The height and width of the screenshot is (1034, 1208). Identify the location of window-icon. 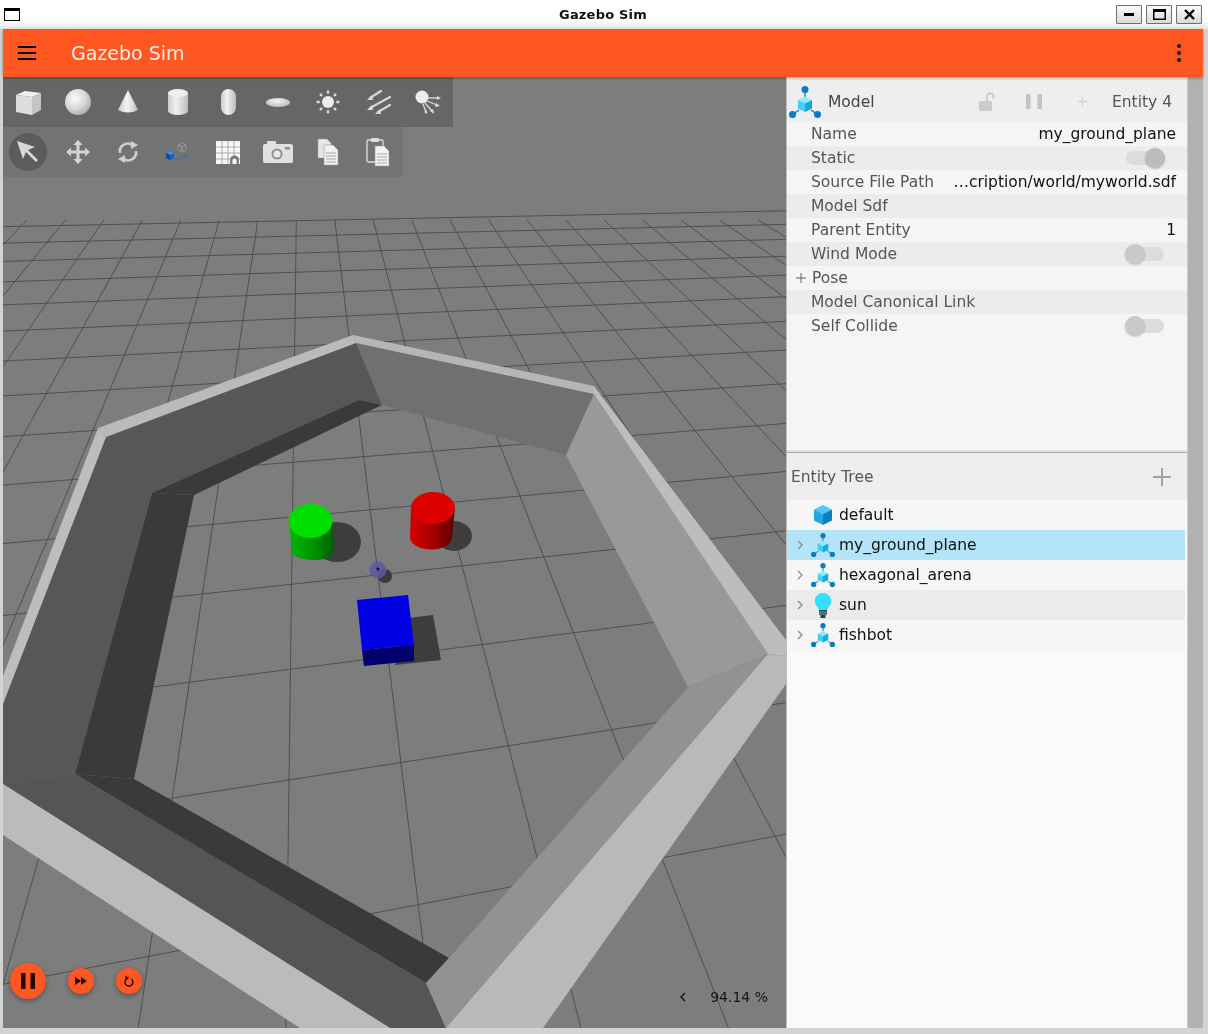
(12, 14).